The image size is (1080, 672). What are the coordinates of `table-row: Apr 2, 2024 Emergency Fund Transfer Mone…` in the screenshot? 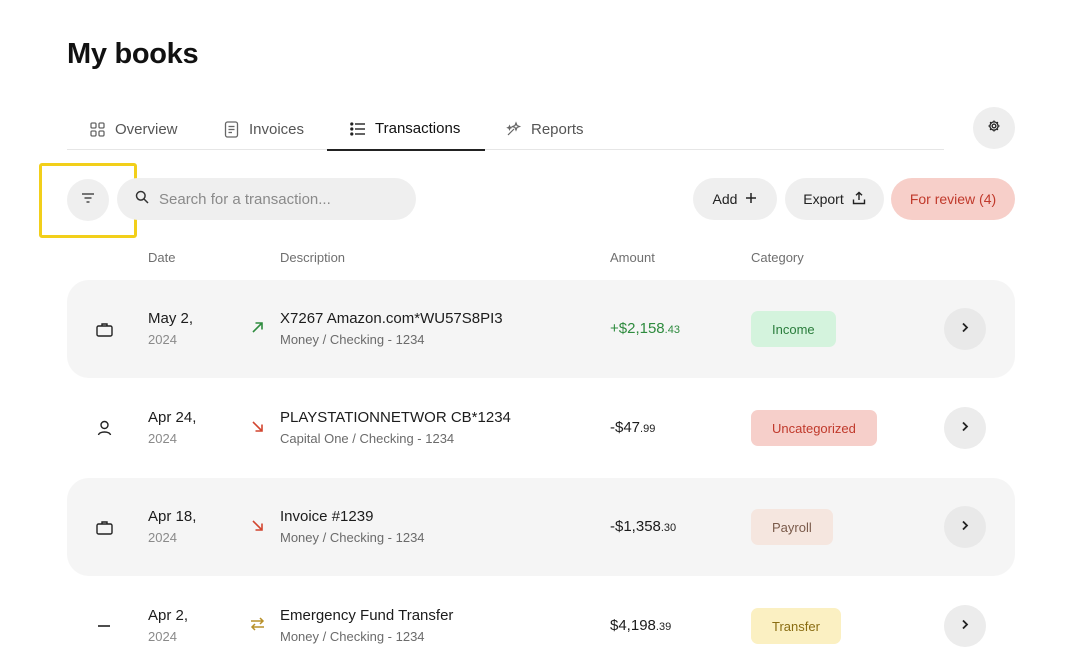 It's located at (541, 624).